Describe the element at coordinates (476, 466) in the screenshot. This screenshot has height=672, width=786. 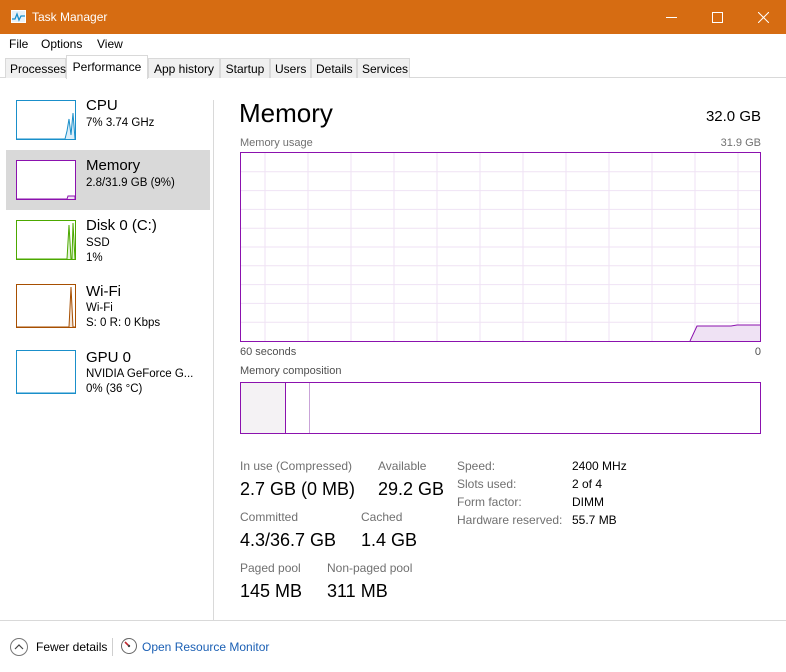
I see `speed-label: Speed:` at that location.